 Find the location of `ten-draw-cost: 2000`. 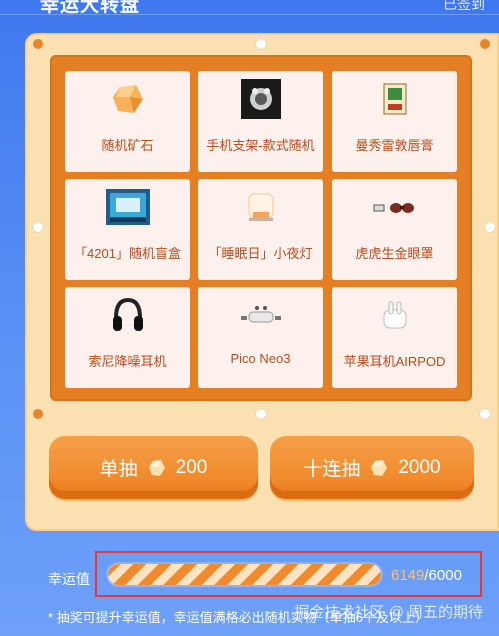

ten-draw-cost: 2000 is located at coordinates (419, 467).